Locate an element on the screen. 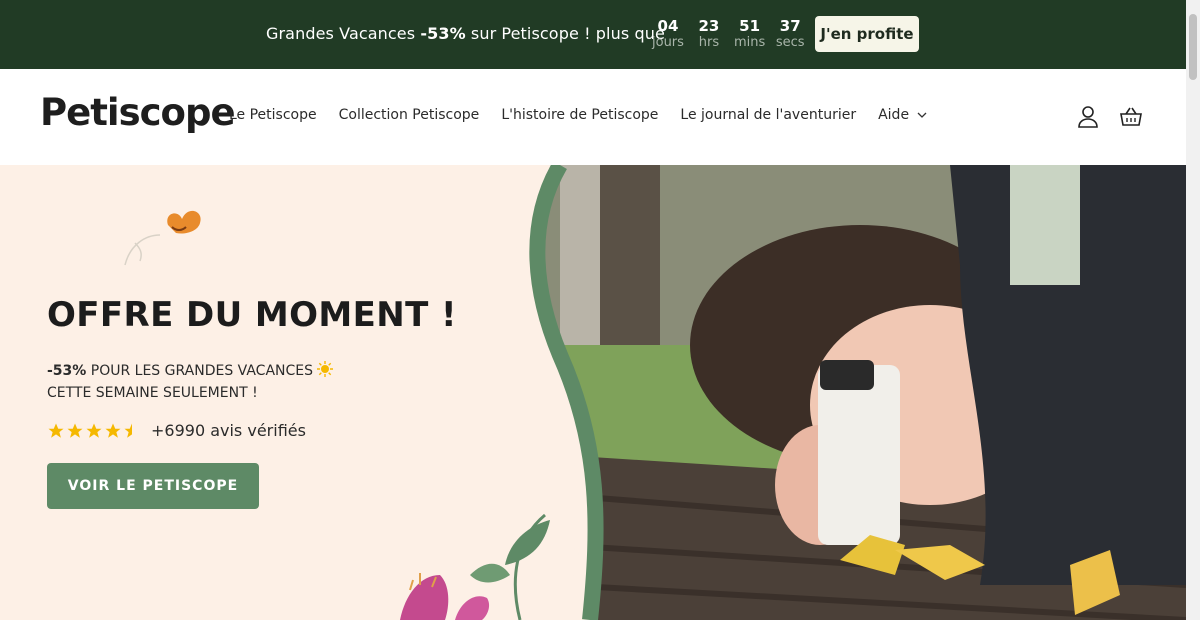 This screenshot has height=620, width=1200. sun-icon is located at coordinates (325, 369).